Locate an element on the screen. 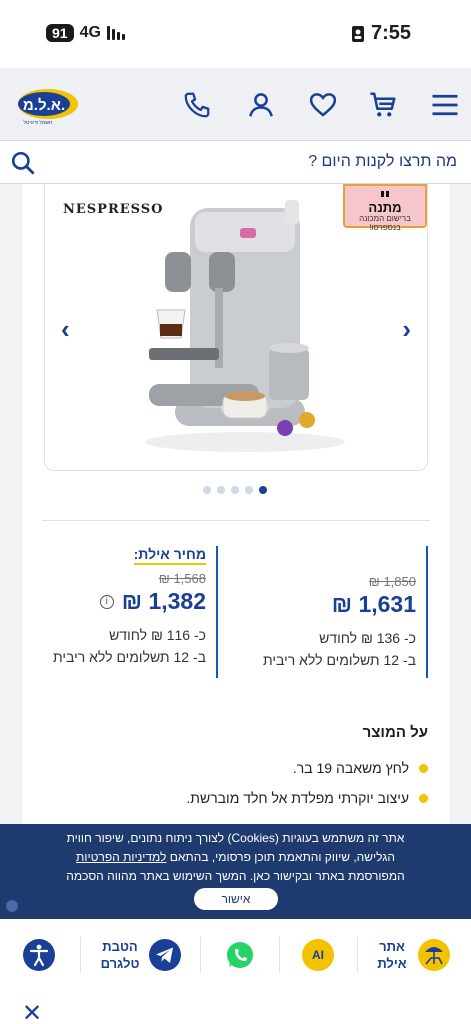  heart-icon is located at coordinates (323, 105).